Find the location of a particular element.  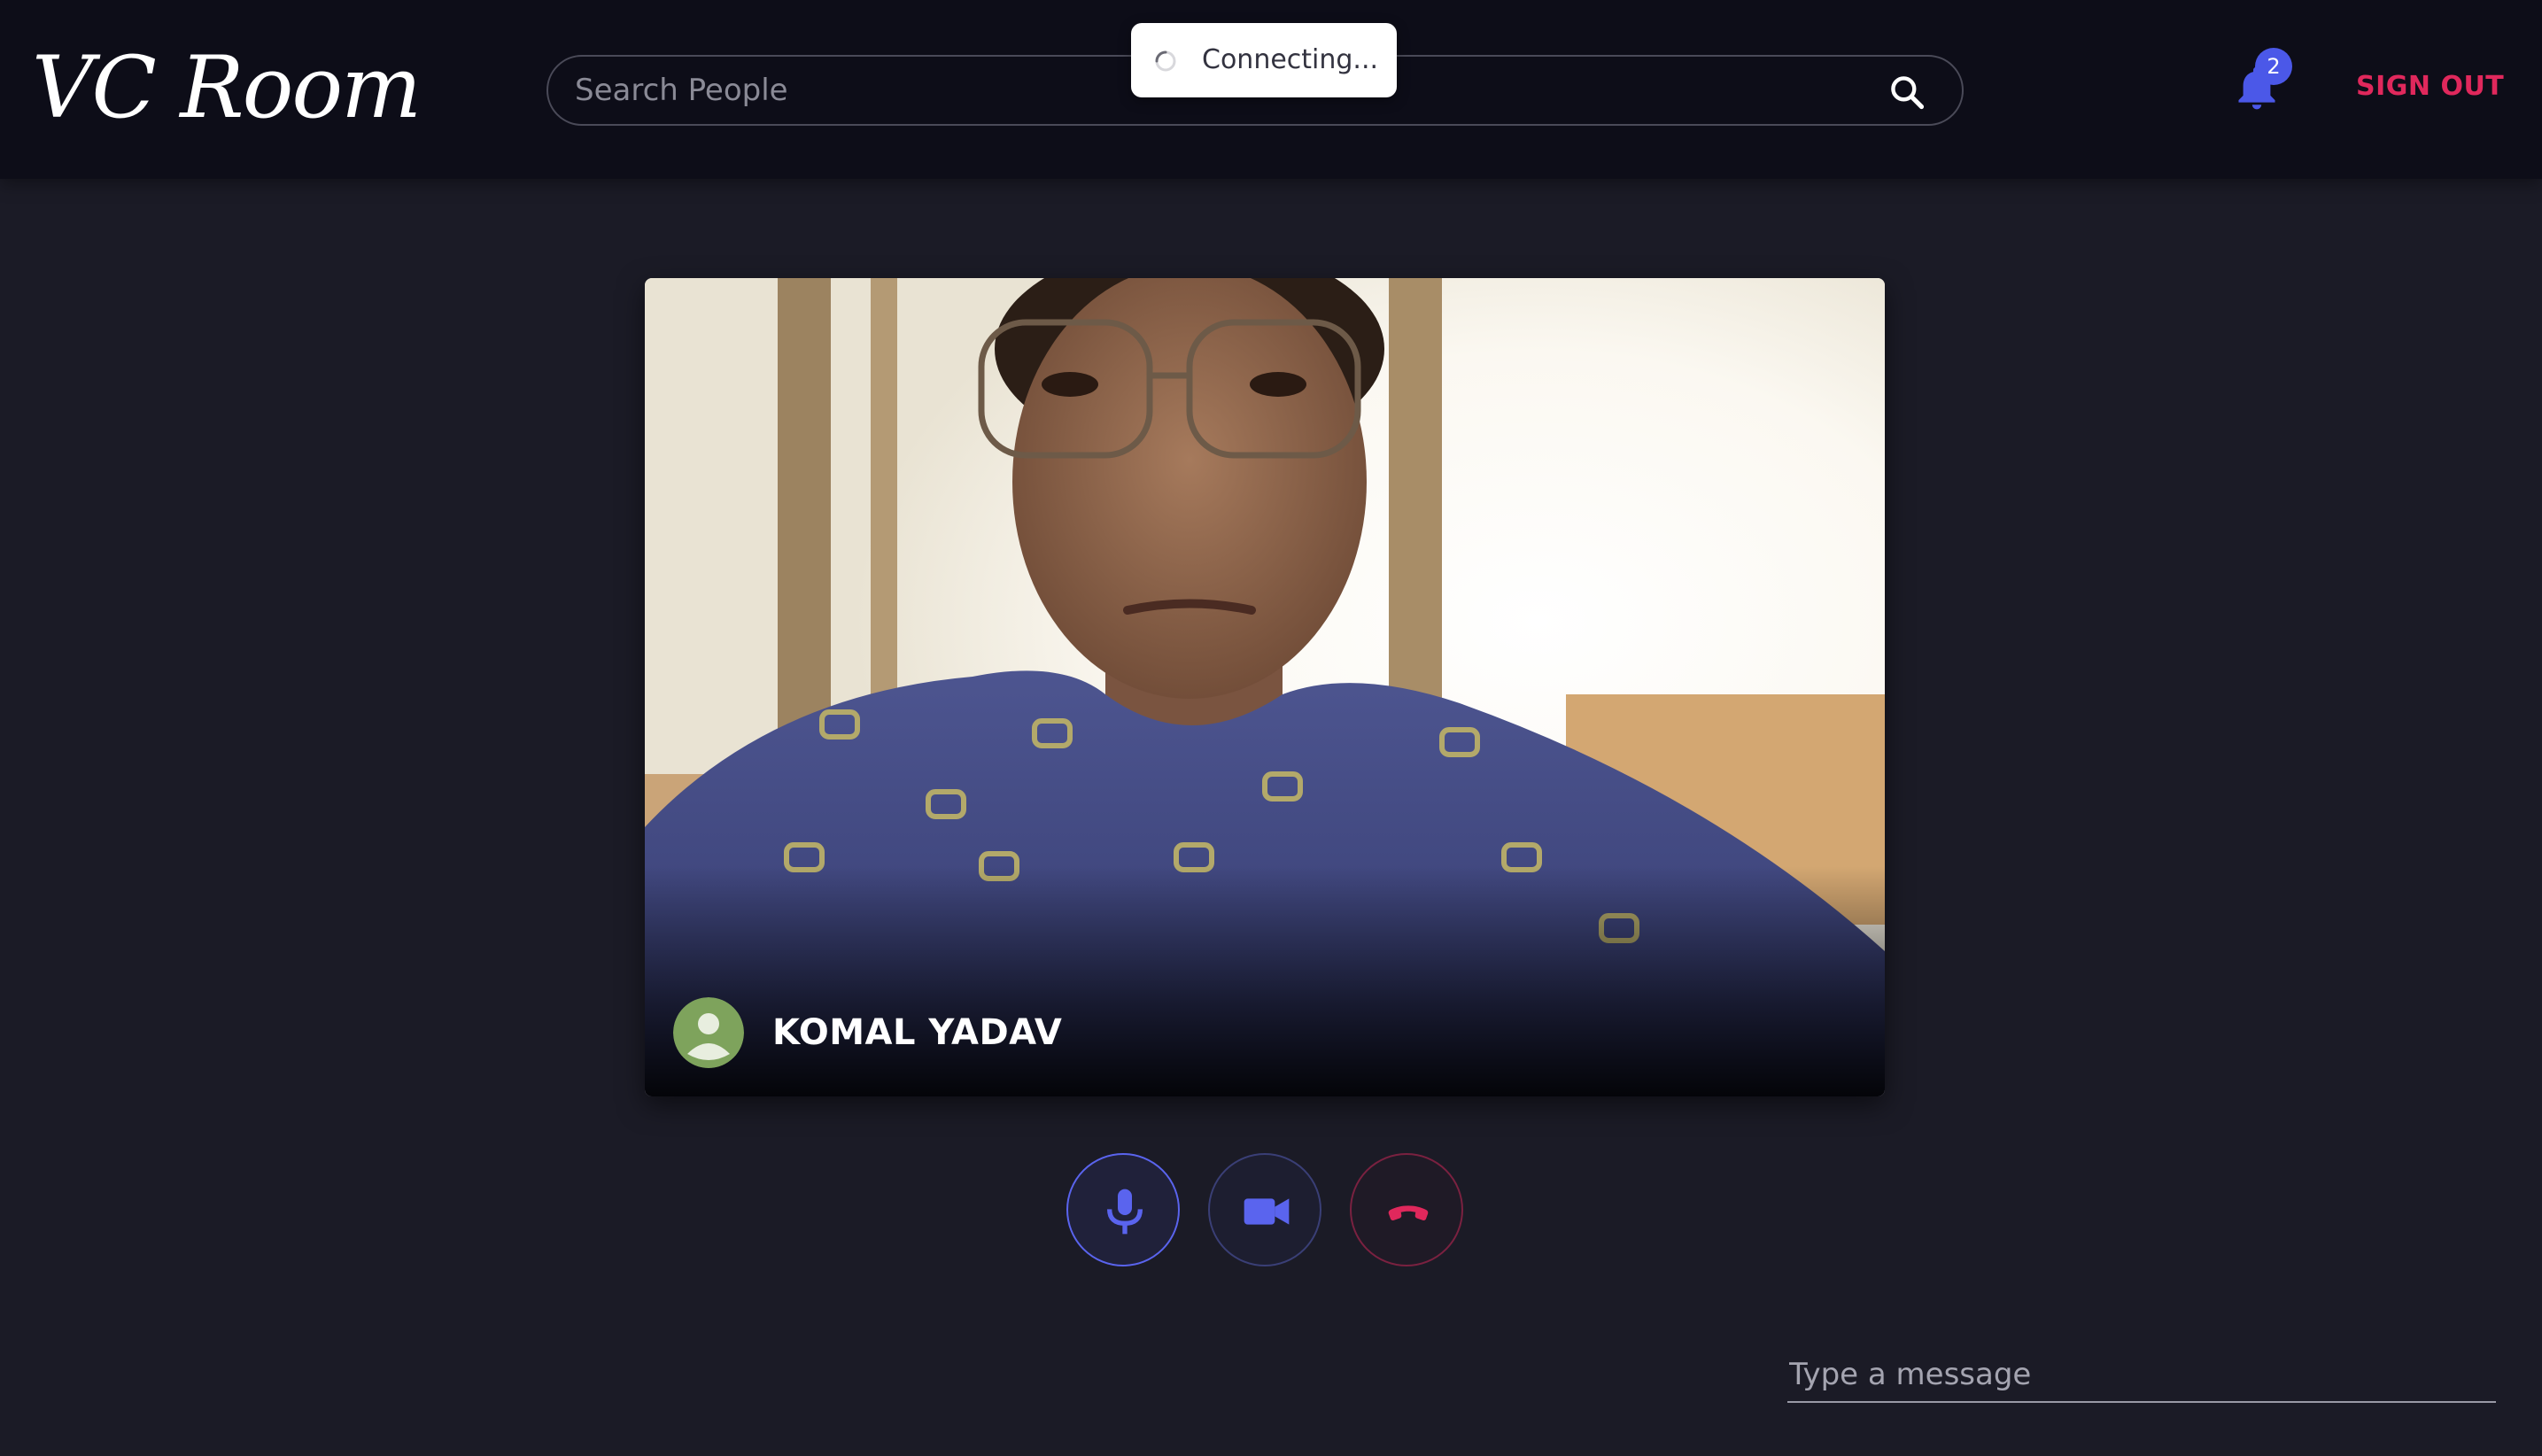

toggle-camera-button is located at coordinates (1264, 1209).